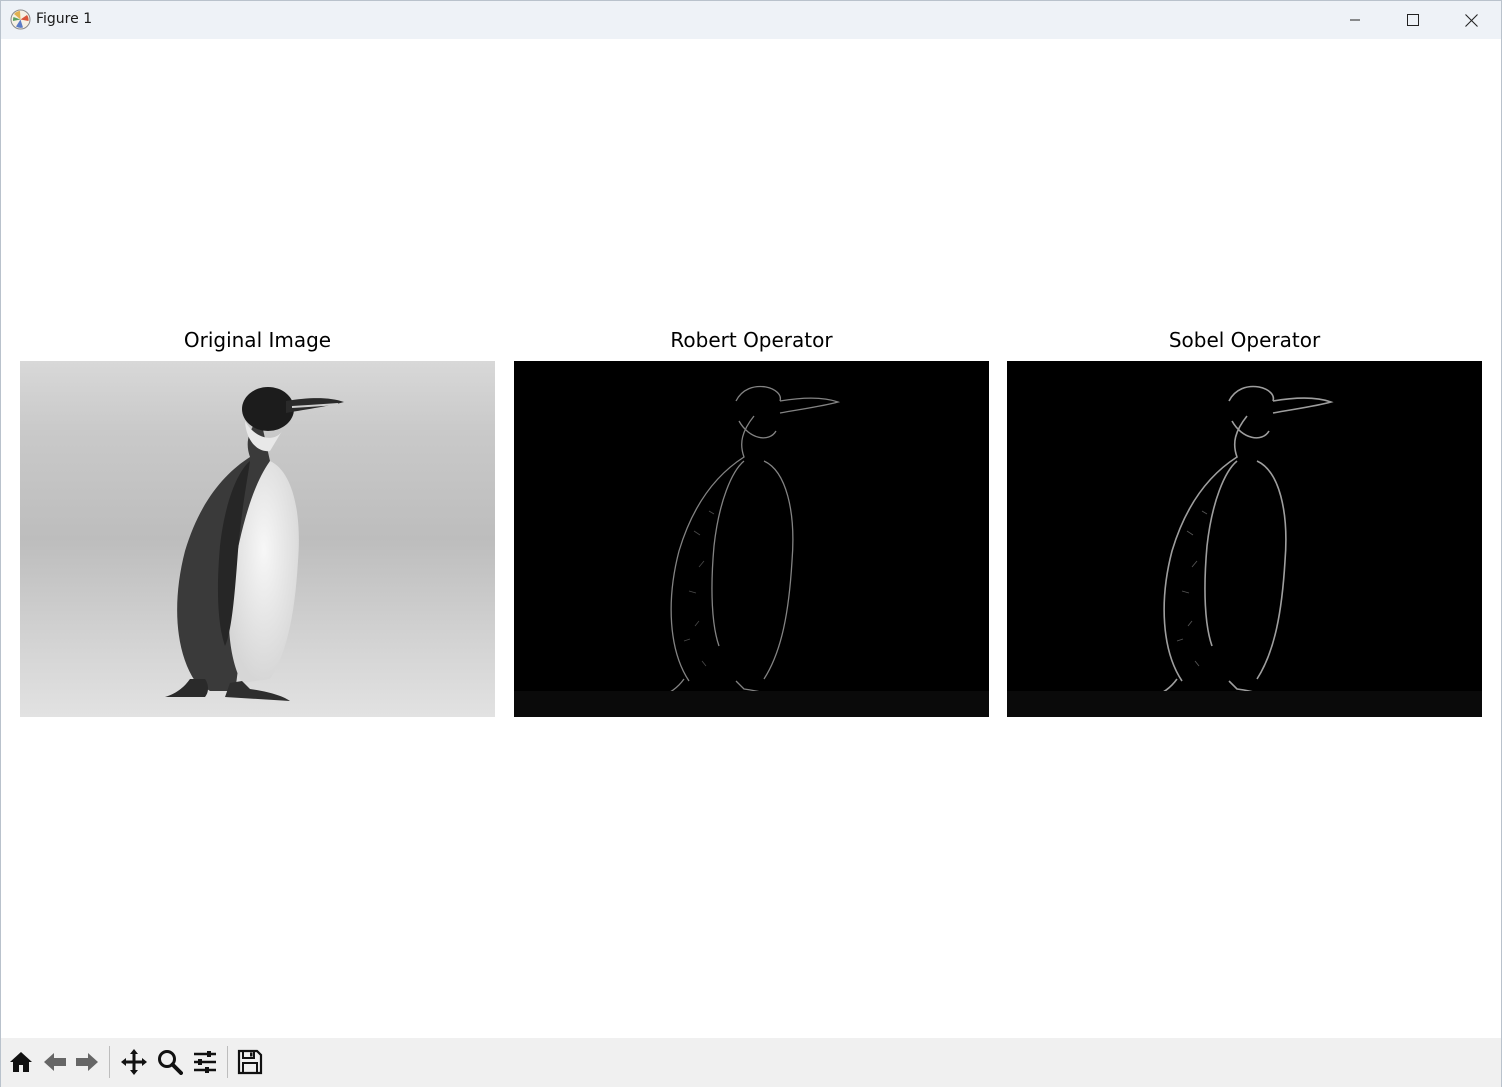  Describe the element at coordinates (1244, 539) in the screenshot. I see `sobel-operator-image` at that location.